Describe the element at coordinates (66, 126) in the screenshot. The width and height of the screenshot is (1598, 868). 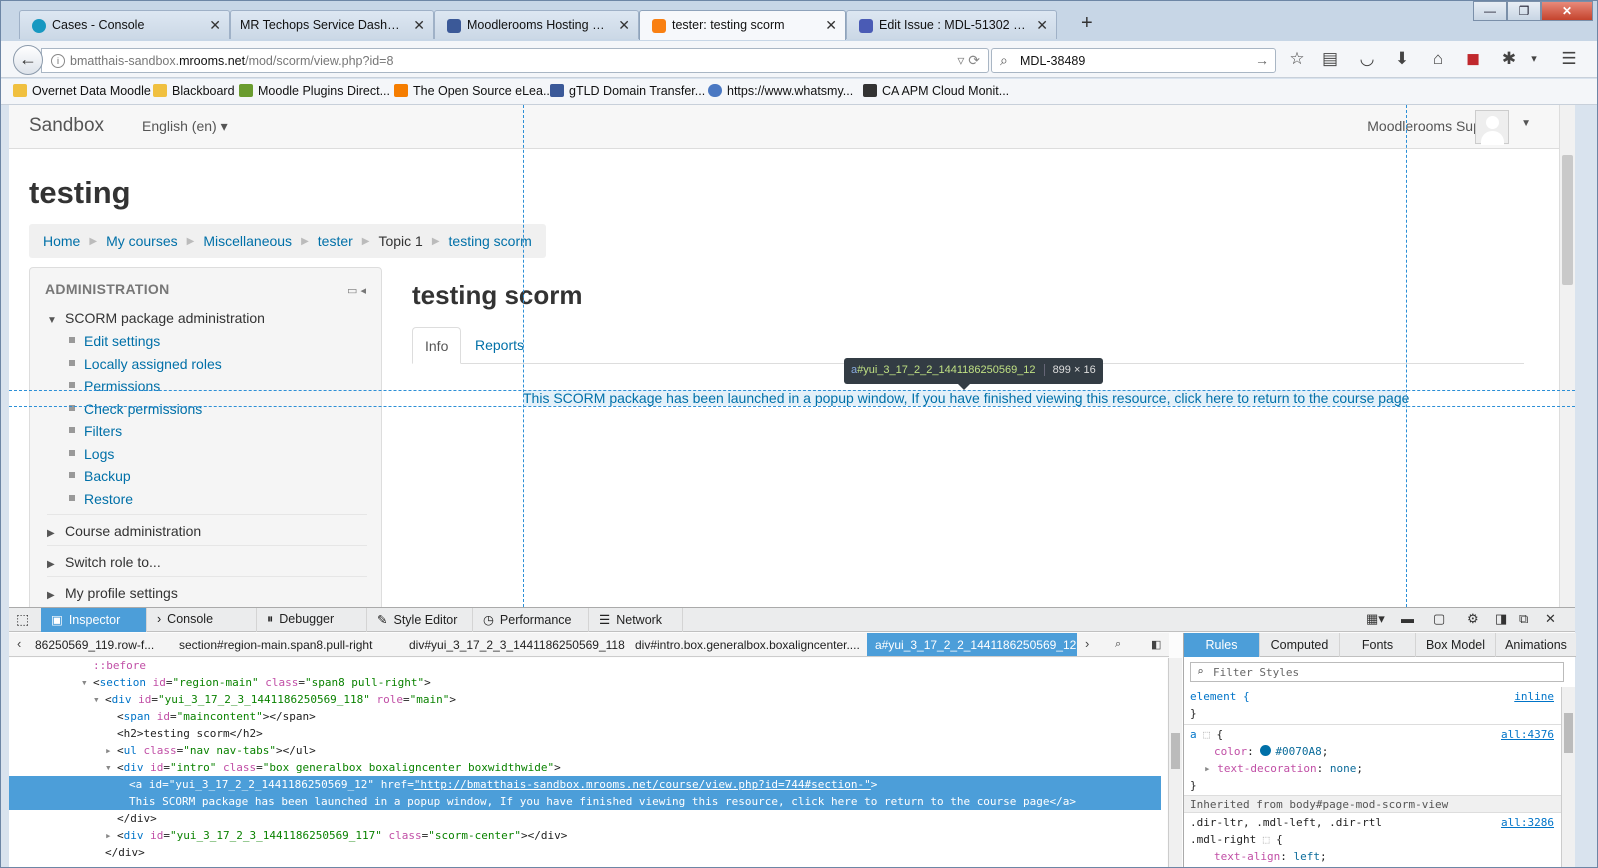
I see `site-name-link: Sandbox` at that location.